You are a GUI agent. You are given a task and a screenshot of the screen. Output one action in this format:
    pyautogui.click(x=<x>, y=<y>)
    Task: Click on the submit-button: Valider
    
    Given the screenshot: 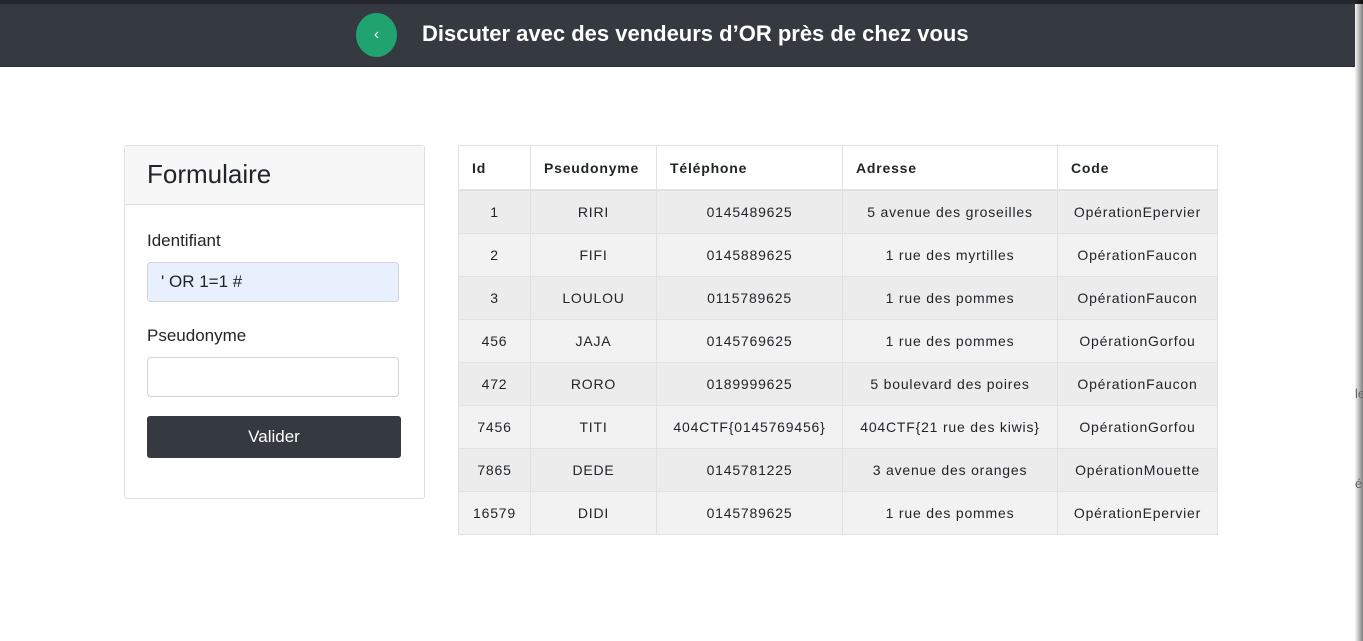 What is the action you would take?
    pyautogui.click(x=274, y=437)
    